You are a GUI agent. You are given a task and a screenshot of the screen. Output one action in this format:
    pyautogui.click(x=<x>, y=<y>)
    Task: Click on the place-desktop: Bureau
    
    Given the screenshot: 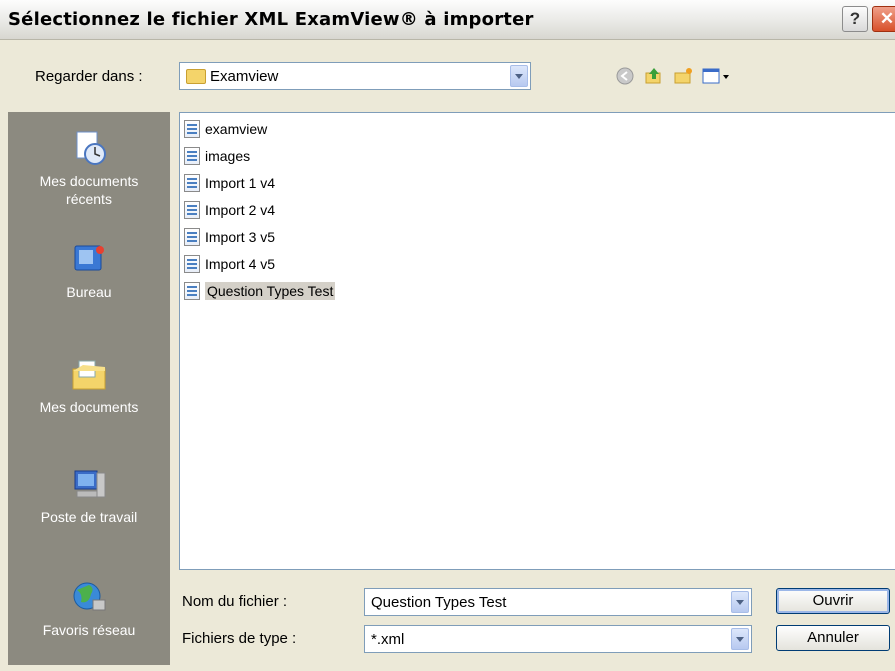 What is the action you would take?
    pyautogui.click(x=89, y=271)
    